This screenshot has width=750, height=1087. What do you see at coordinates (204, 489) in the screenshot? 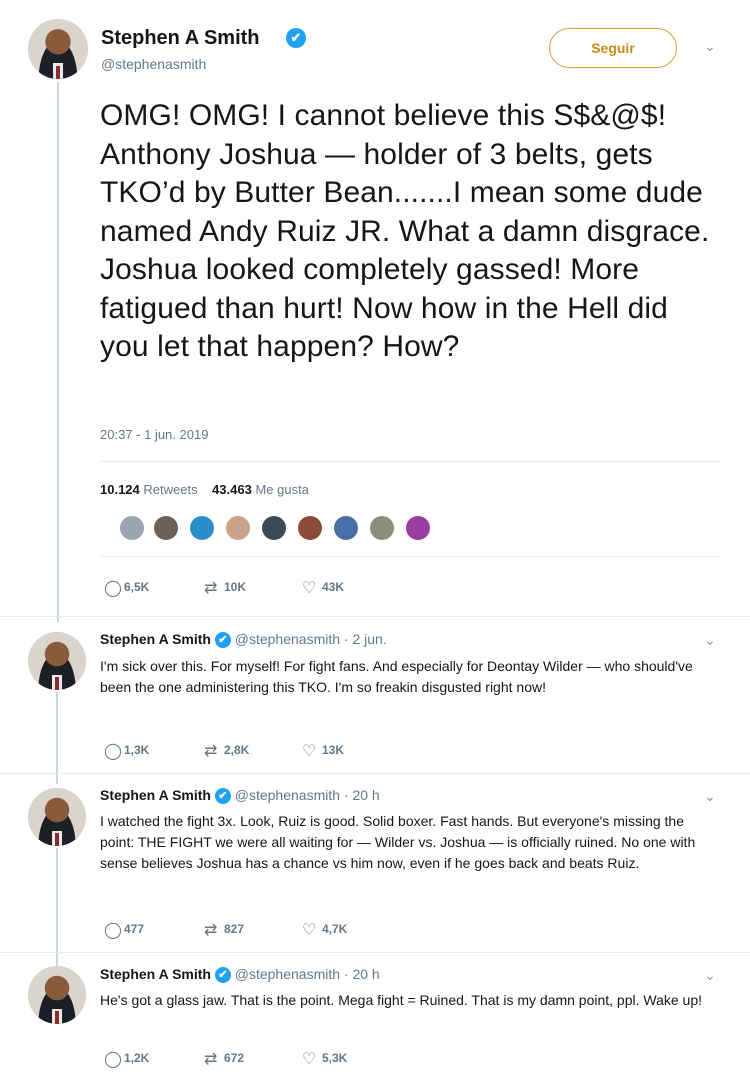
I see `tweet-stats: 10.124 Retweets 43.463 Me gusta` at bounding box center [204, 489].